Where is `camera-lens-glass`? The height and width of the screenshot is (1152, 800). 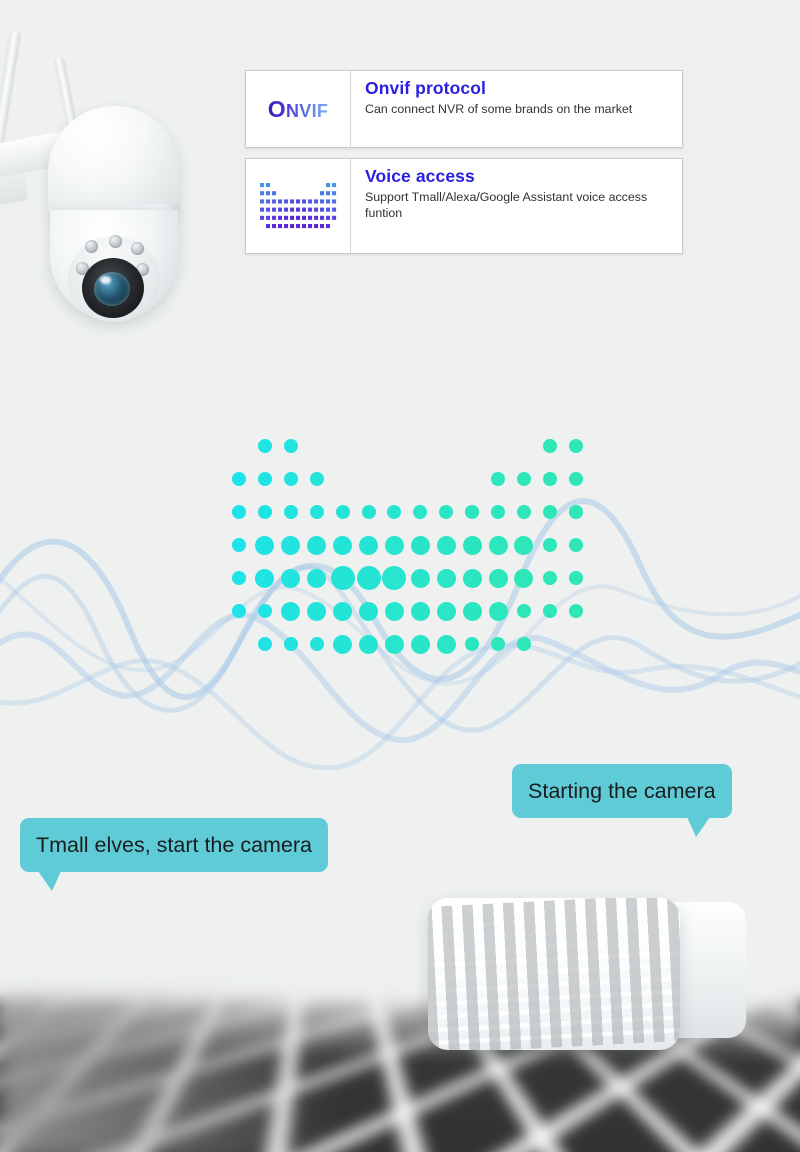 camera-lens-glass is located at coordinates (112, 289).